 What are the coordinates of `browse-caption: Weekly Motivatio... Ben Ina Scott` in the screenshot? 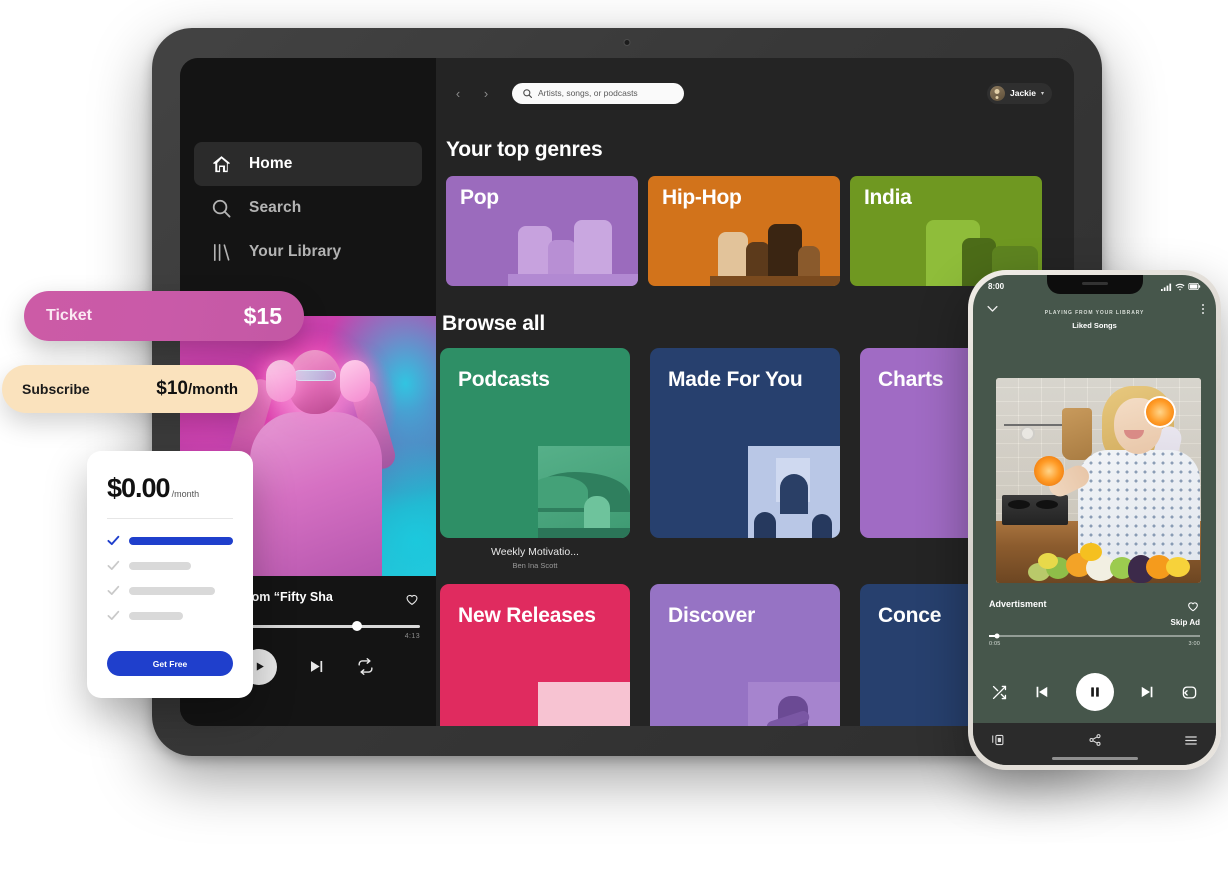 It's located at (535, 558).